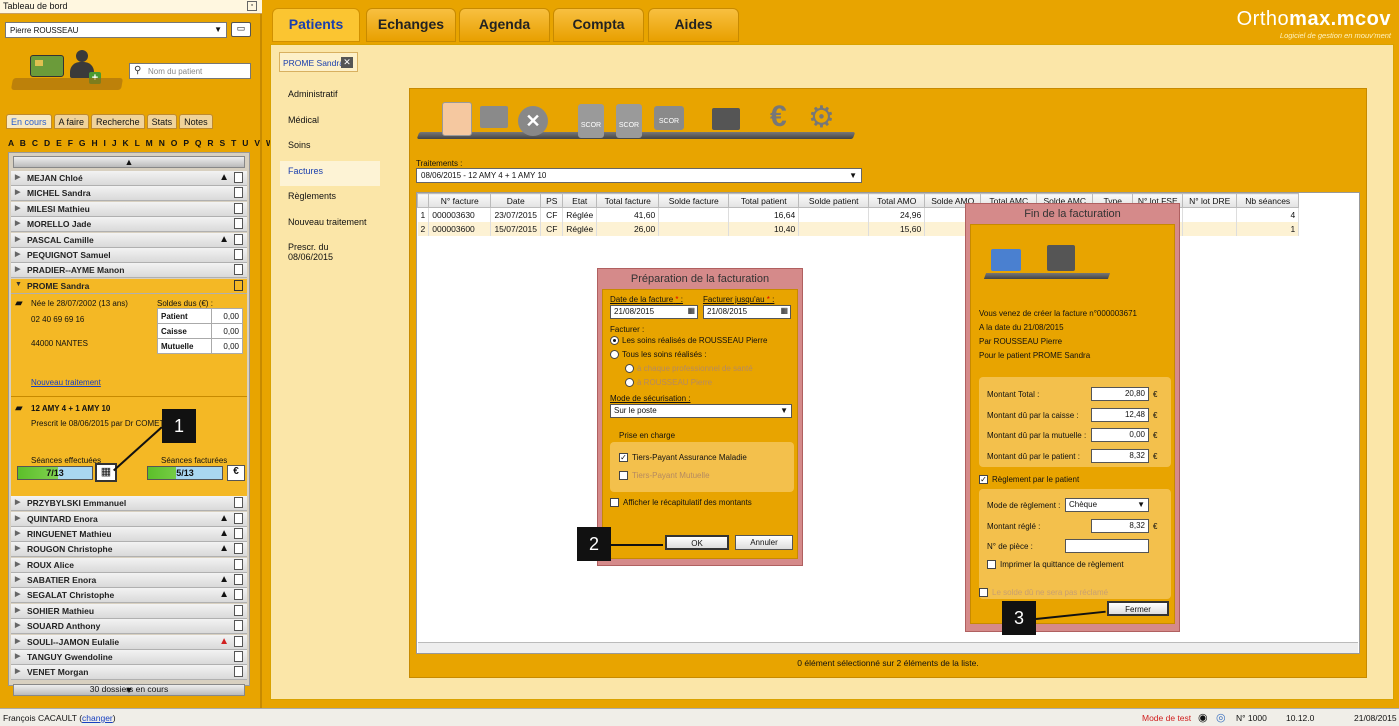 The height and width of the screenshot is (726, 1399). Describe the element at coordinates (897, 200) in the screenshot. I see `column-header-total-amo: Total AMO` at that location.